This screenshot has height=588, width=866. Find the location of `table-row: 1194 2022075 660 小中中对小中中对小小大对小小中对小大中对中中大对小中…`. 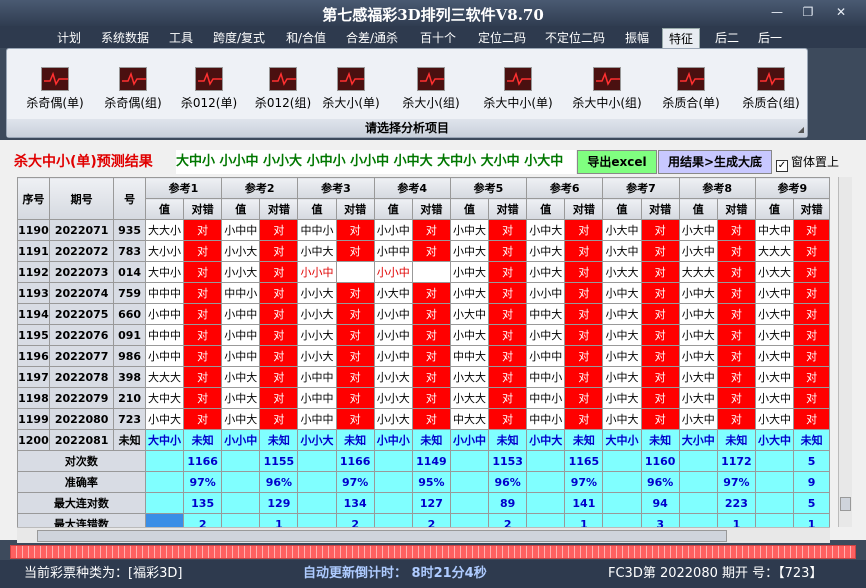

table-row: 1194 2022075 660 小中中对小中中对小小大对小小中对小大中对中中大对小中… is located at coordinates (423, 314).